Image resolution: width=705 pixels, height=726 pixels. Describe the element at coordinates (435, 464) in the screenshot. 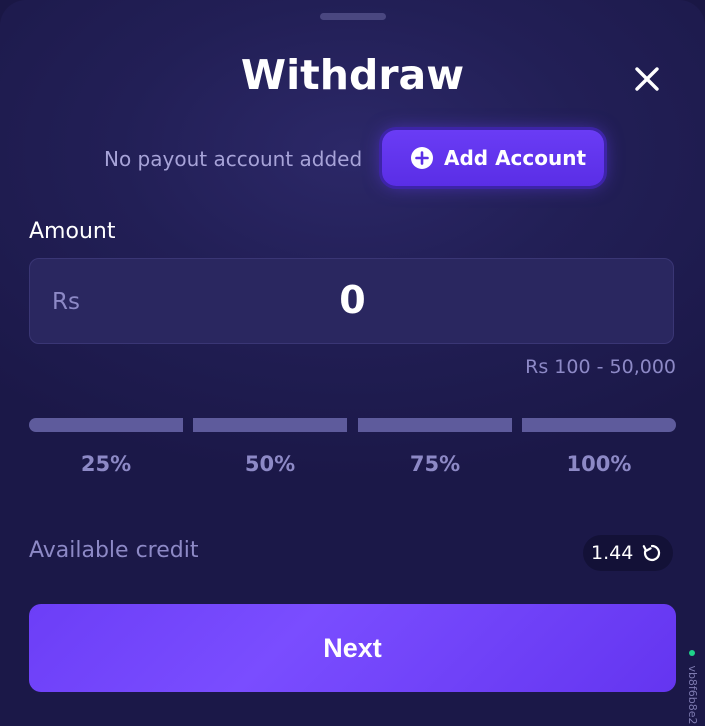

I see `percent-label: 75%` at that location.